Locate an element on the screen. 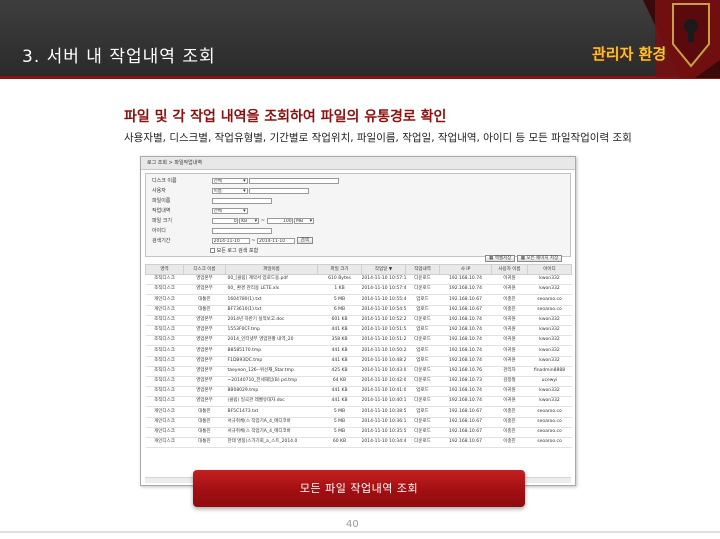 The image size is (720, 539). option-row: 모든 로그 검색 포함 is located at coordinates (234, 251).